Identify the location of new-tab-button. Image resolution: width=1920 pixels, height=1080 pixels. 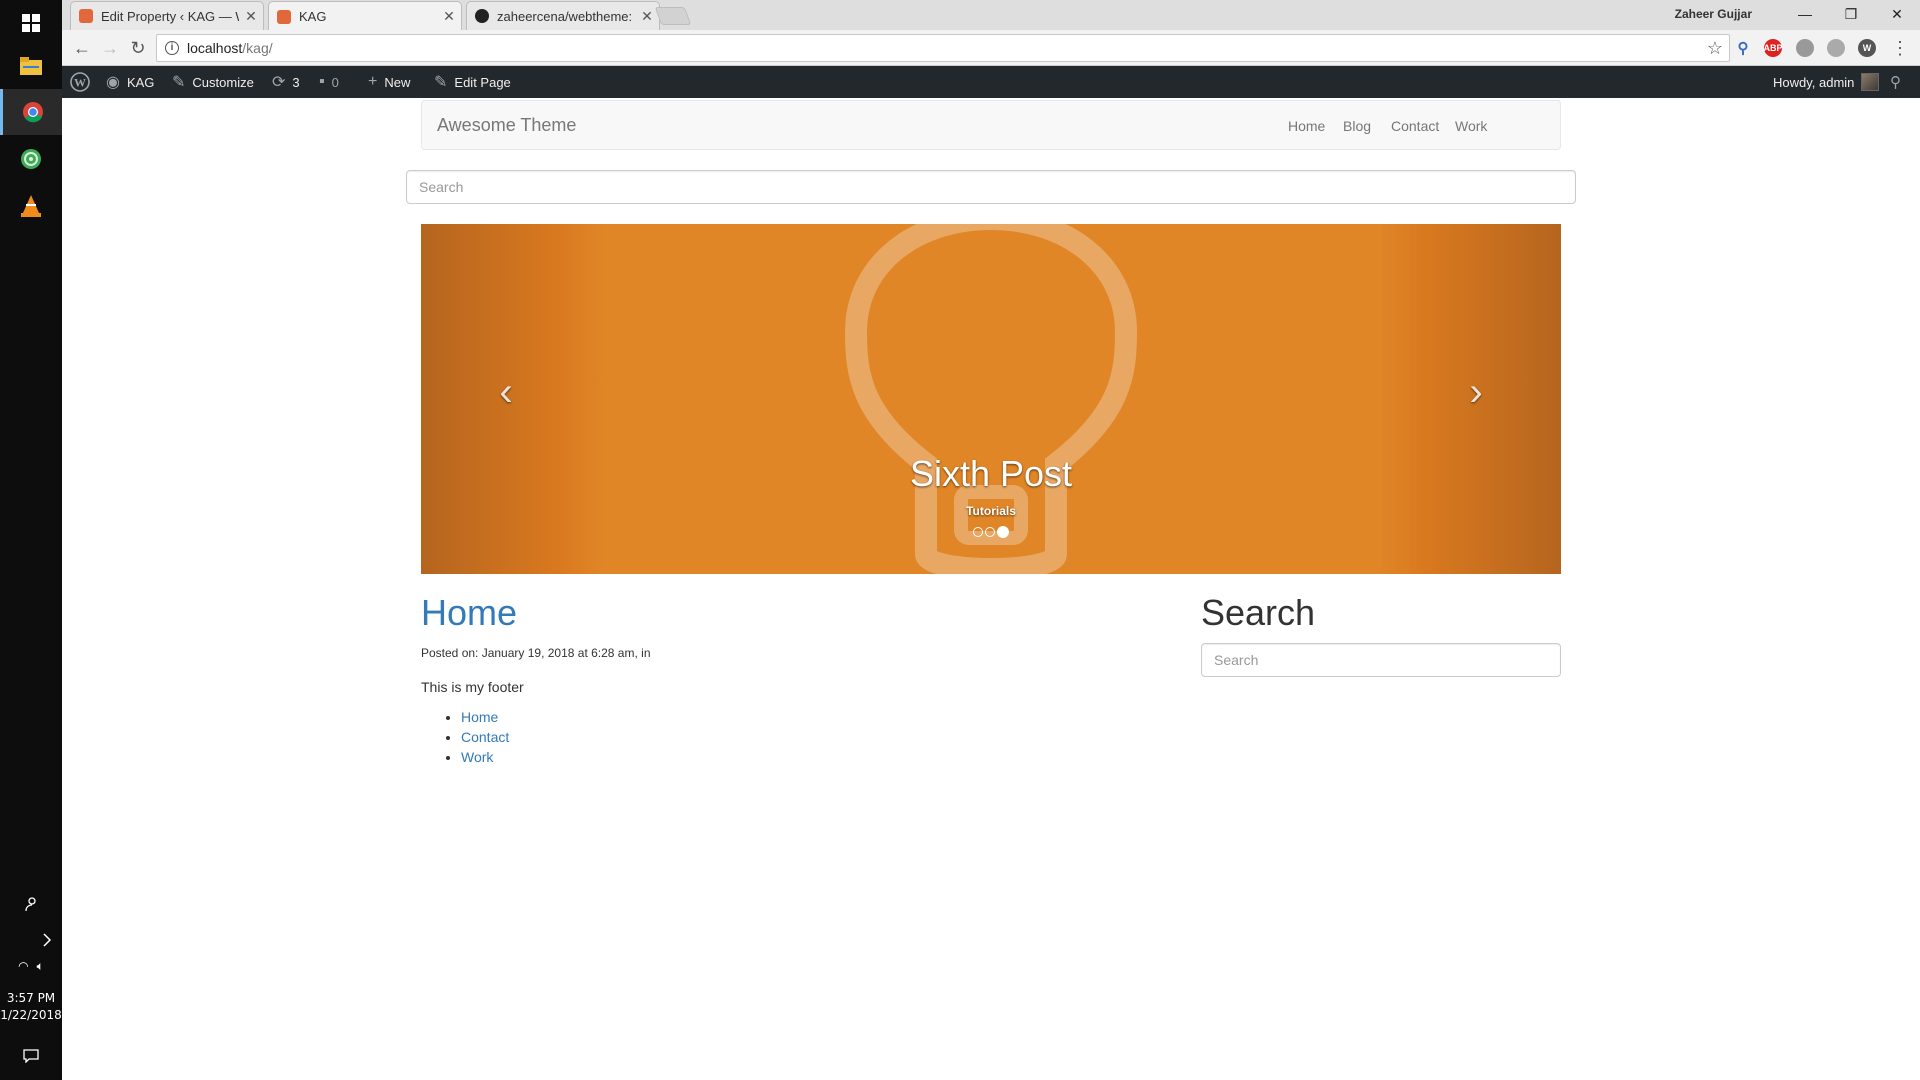
(673, 16).